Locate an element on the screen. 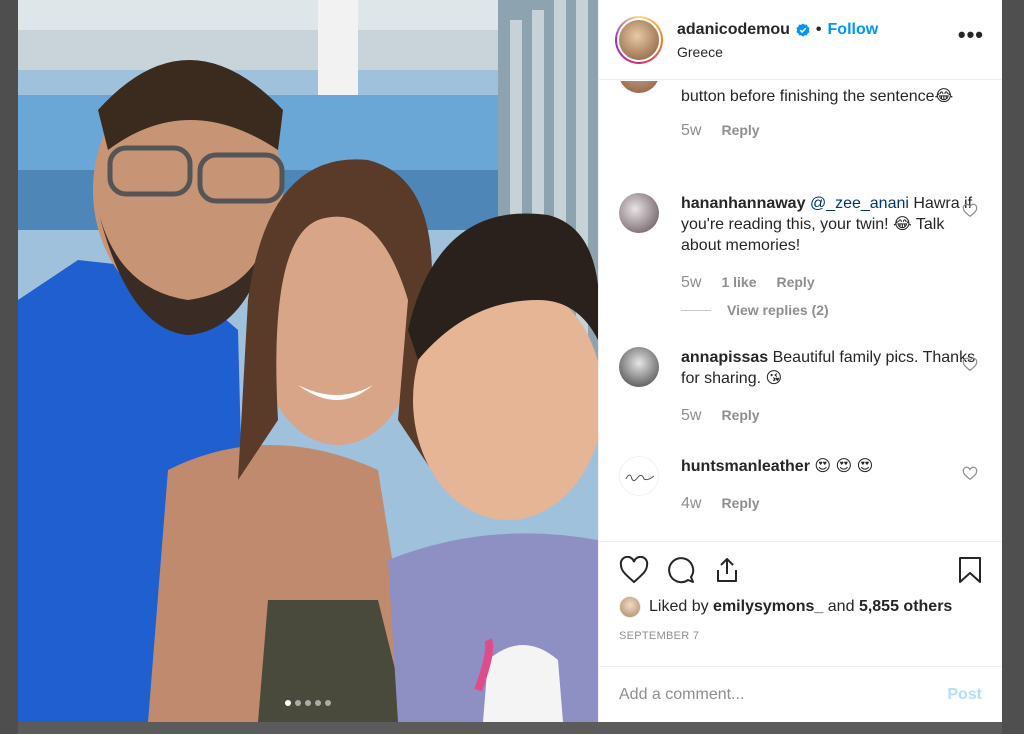 This screenshot has height=734, width=1024. view-replies-button: View replies (2) is located at coordinates (829, 310).